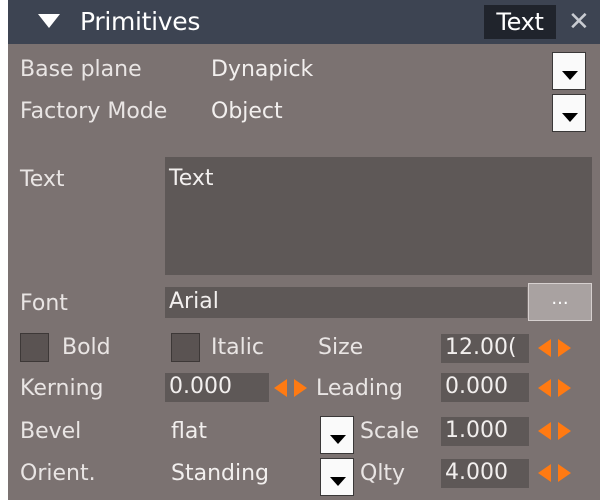 The image size is (600, 500). What do you see at coordinates (481, 347) in the screenshot?
I see `size-value: 12.00(` at bounding box center [481, 347].